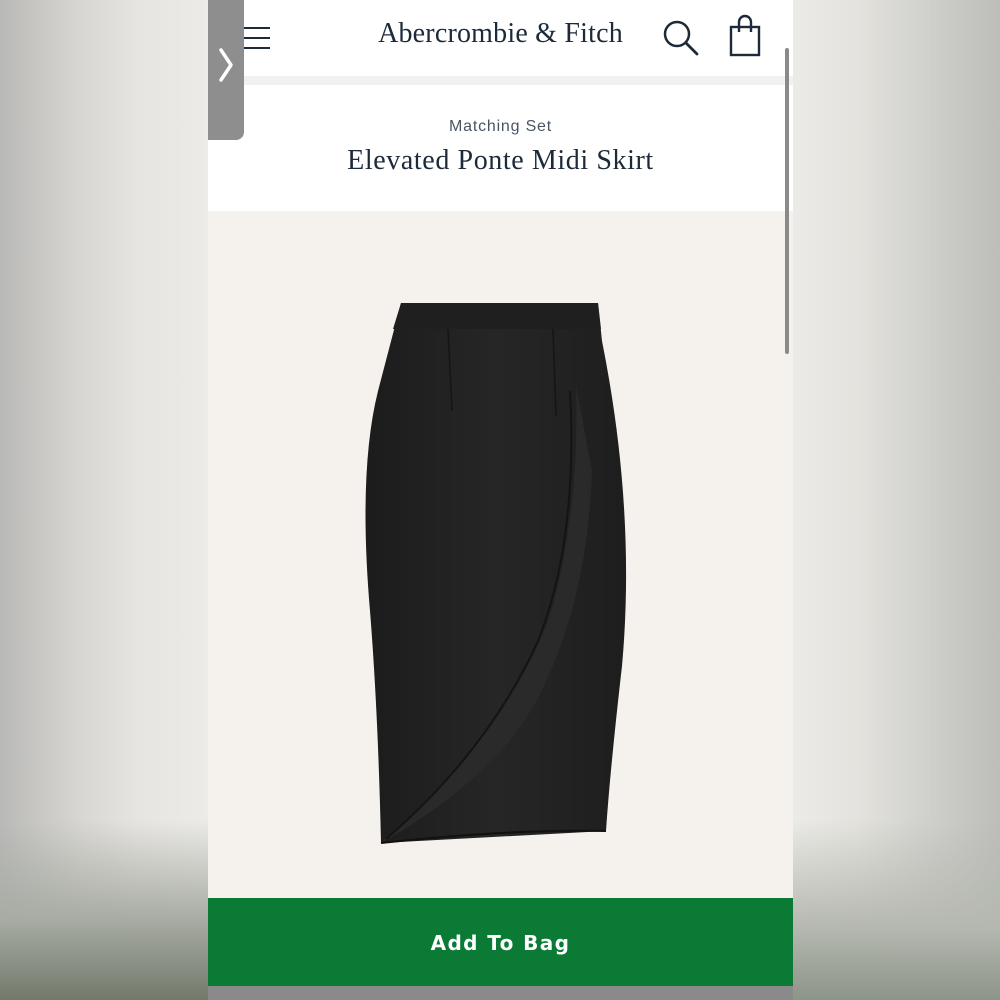 The image size is (1000, 1000). What do you see at coordinates (500, 160) in the screenshot?
I see `product-title: Elevated Ponte Midi Skirt` at bounding box center [500, 160].